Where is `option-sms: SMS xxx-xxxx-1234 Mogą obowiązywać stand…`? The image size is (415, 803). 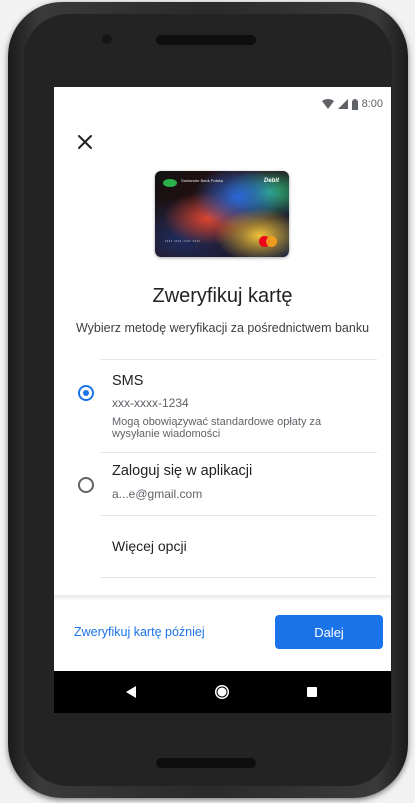
option-sms: SMS xxx-xxxx-1234 Mogą obowiązywać stand… is located at coordinates (222, 406).